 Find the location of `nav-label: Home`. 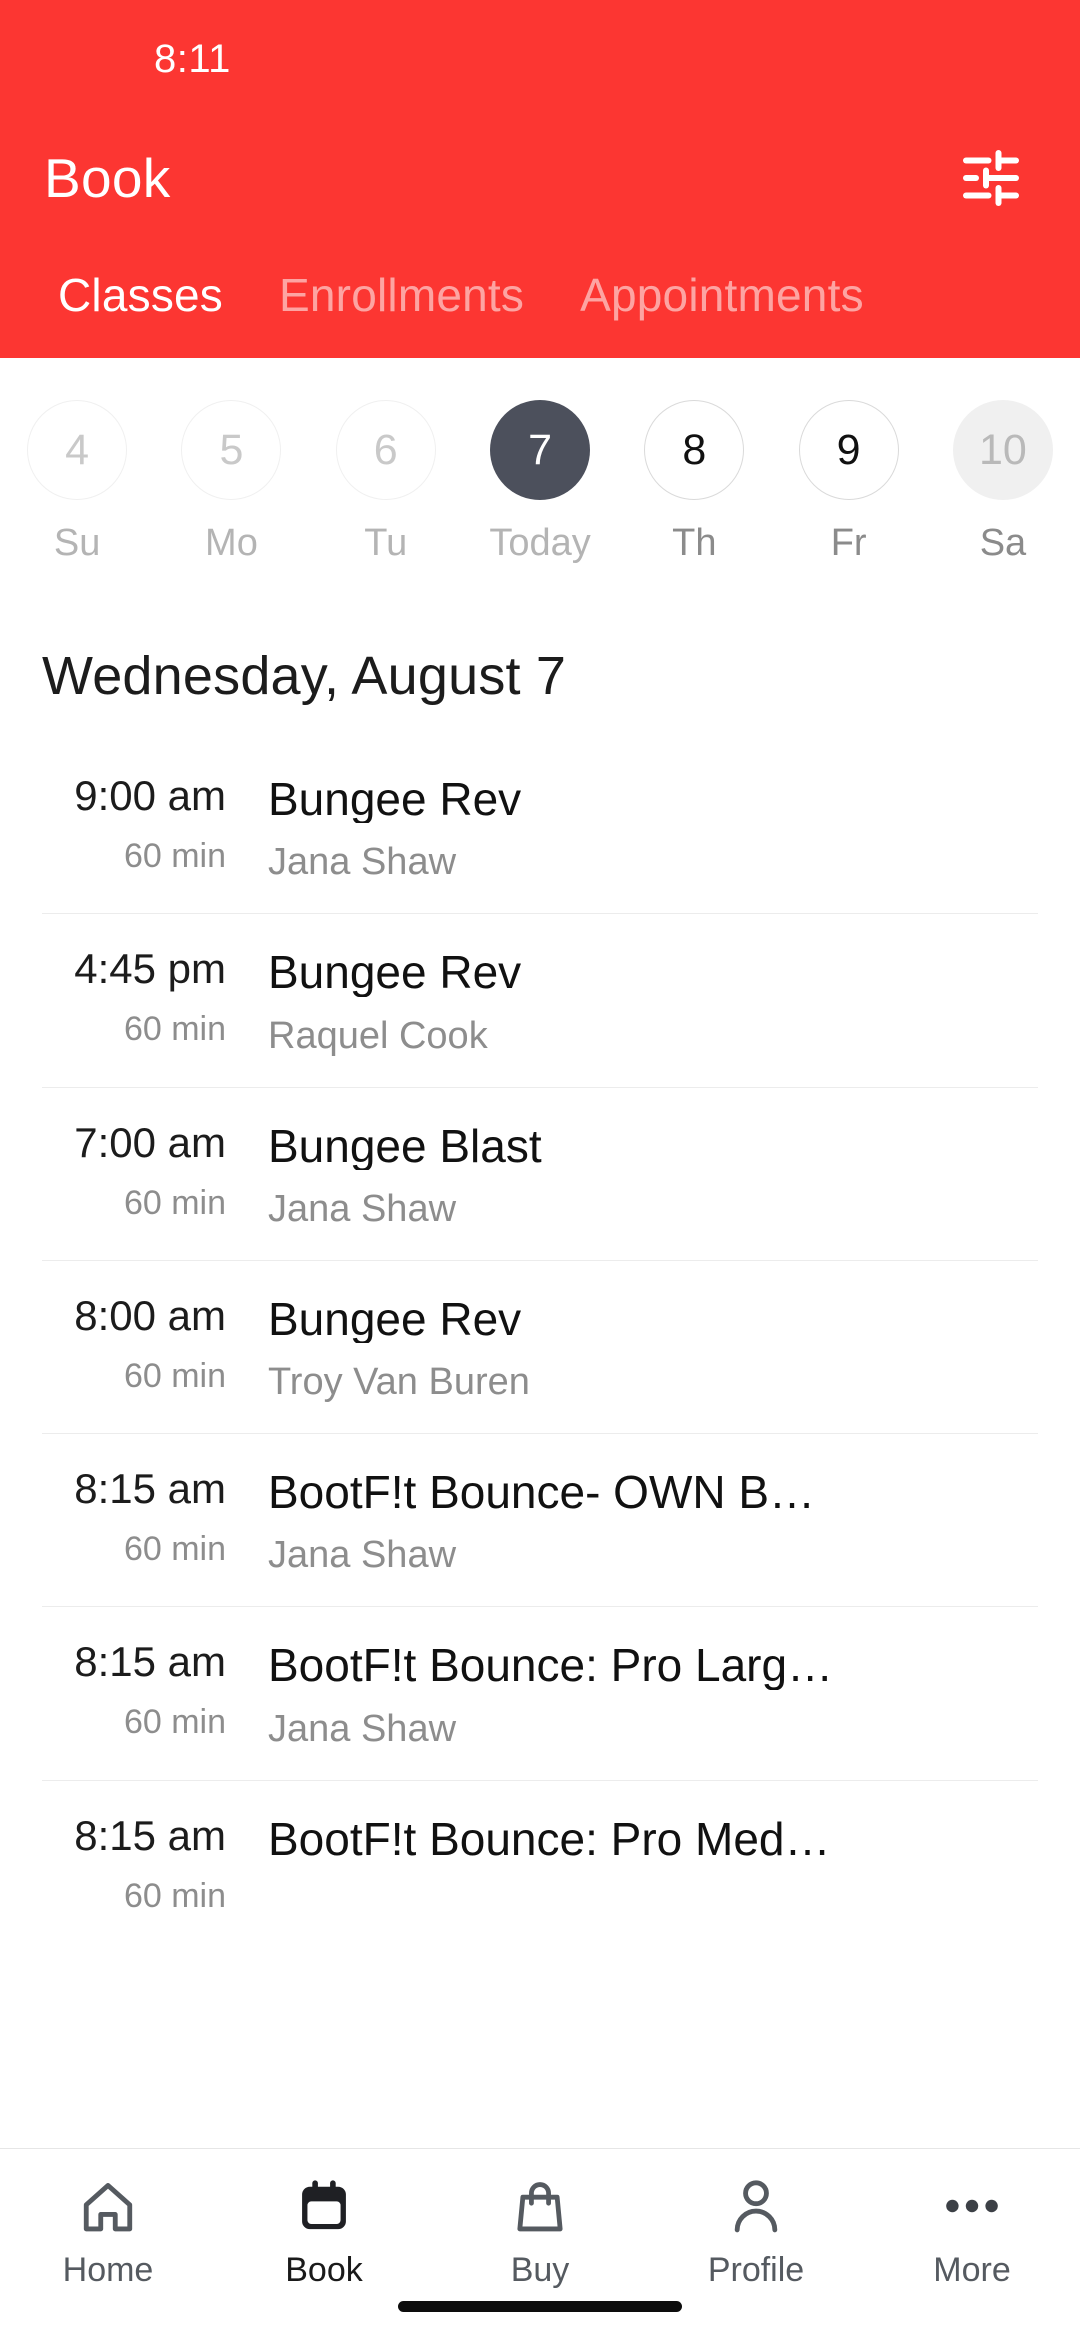

nav-label: Home is located at coordinates (108, 2270).